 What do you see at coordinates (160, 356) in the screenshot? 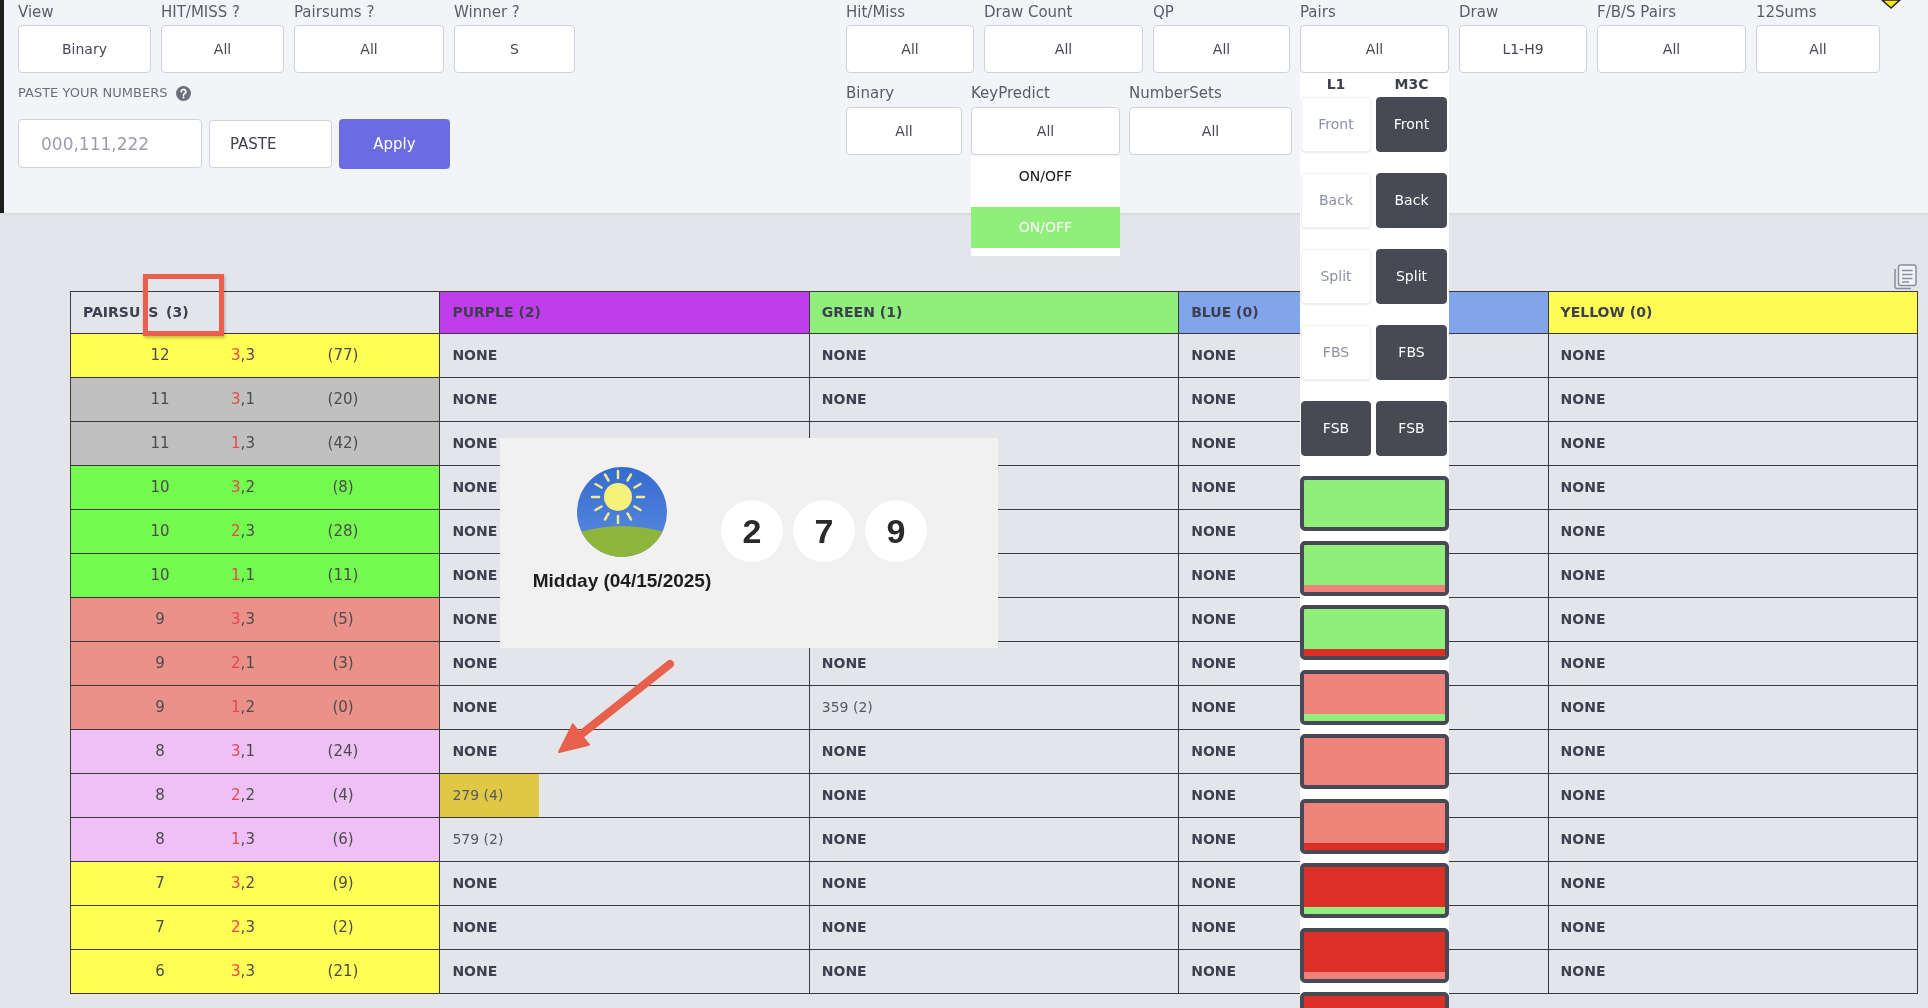
I see `sum-value: 12` at bounding box center [160, 356].